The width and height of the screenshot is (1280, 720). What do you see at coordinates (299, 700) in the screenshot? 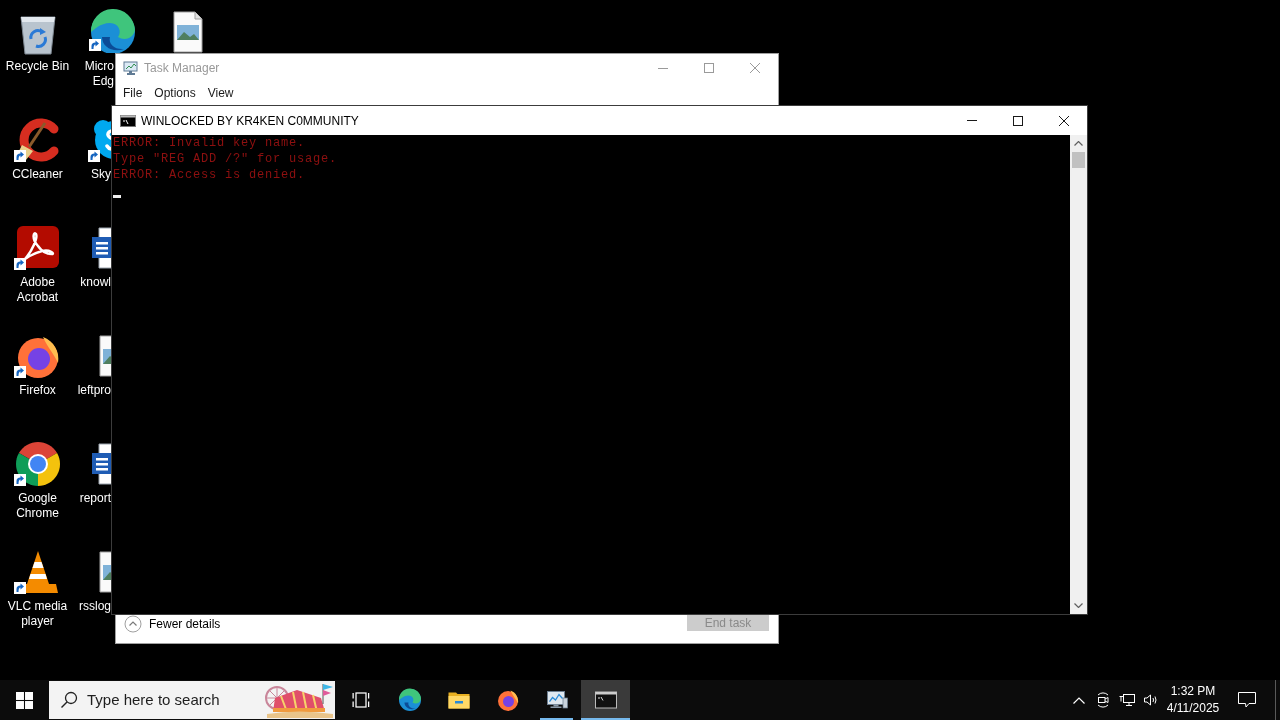
I see `carnival-tent-icon` at bounding box center [299, 700].